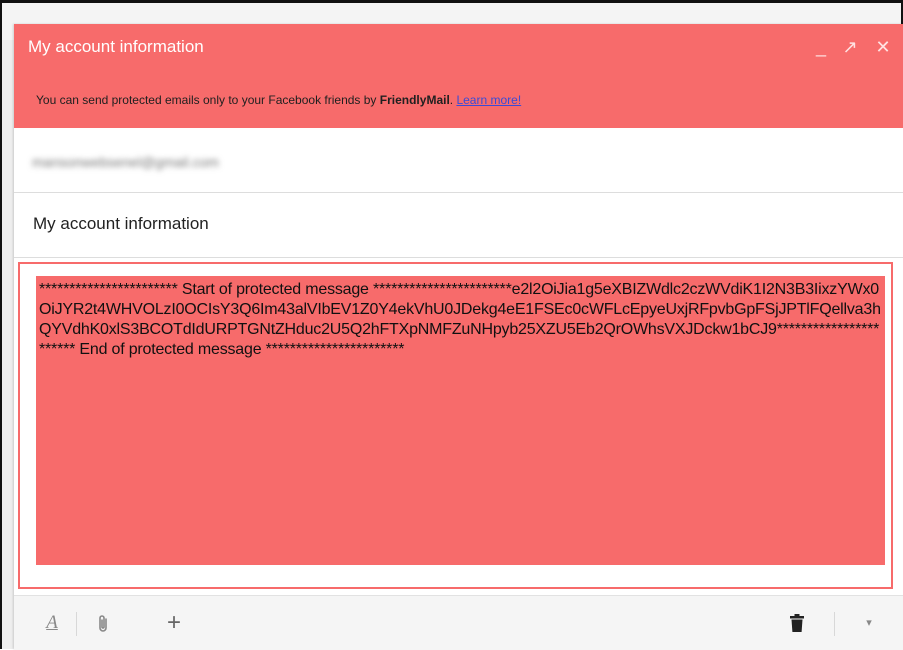  I want to click on compose-toolbar: A + ▾, so click(458, 622).